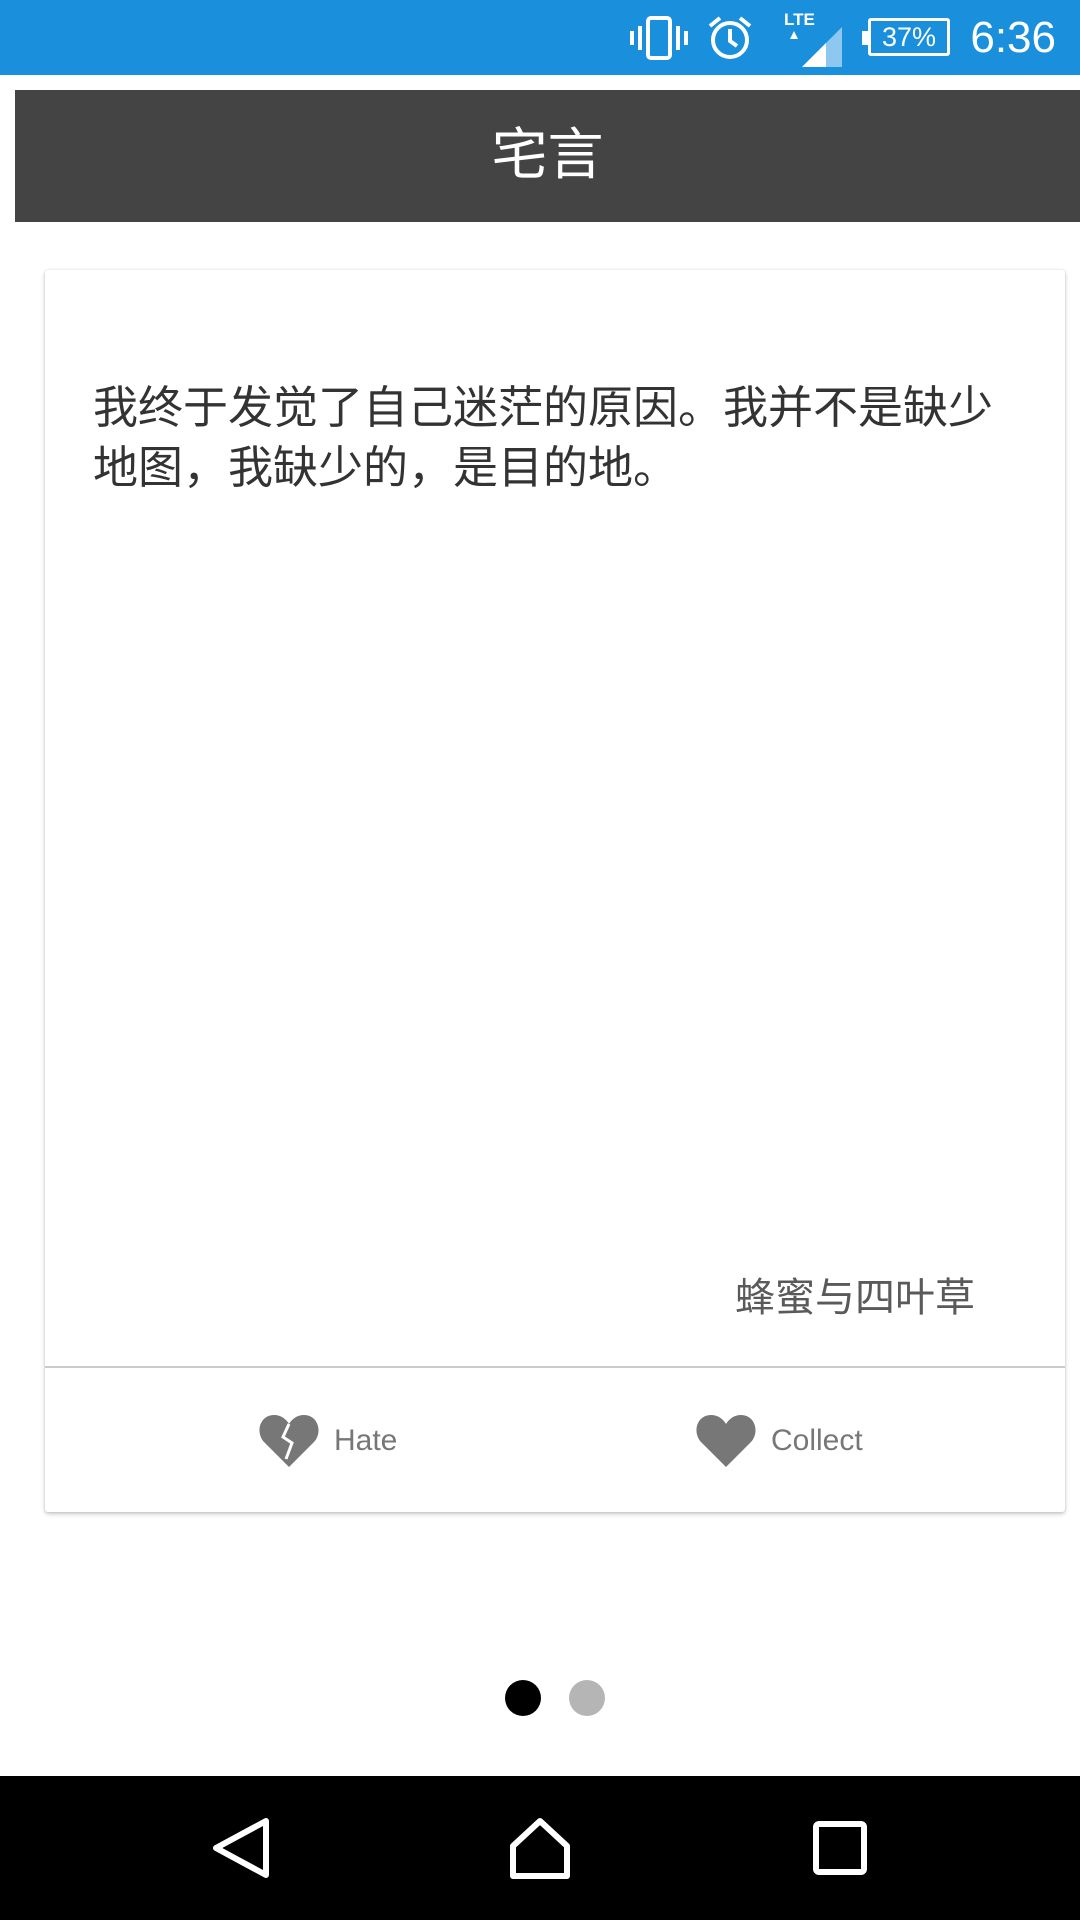 The height and width of the screenshot is (1920, 1080). What do you see at coordinates (523, 1698) in the screenshot?
I see `page-dot-active` at bounding box center [523, 1698].